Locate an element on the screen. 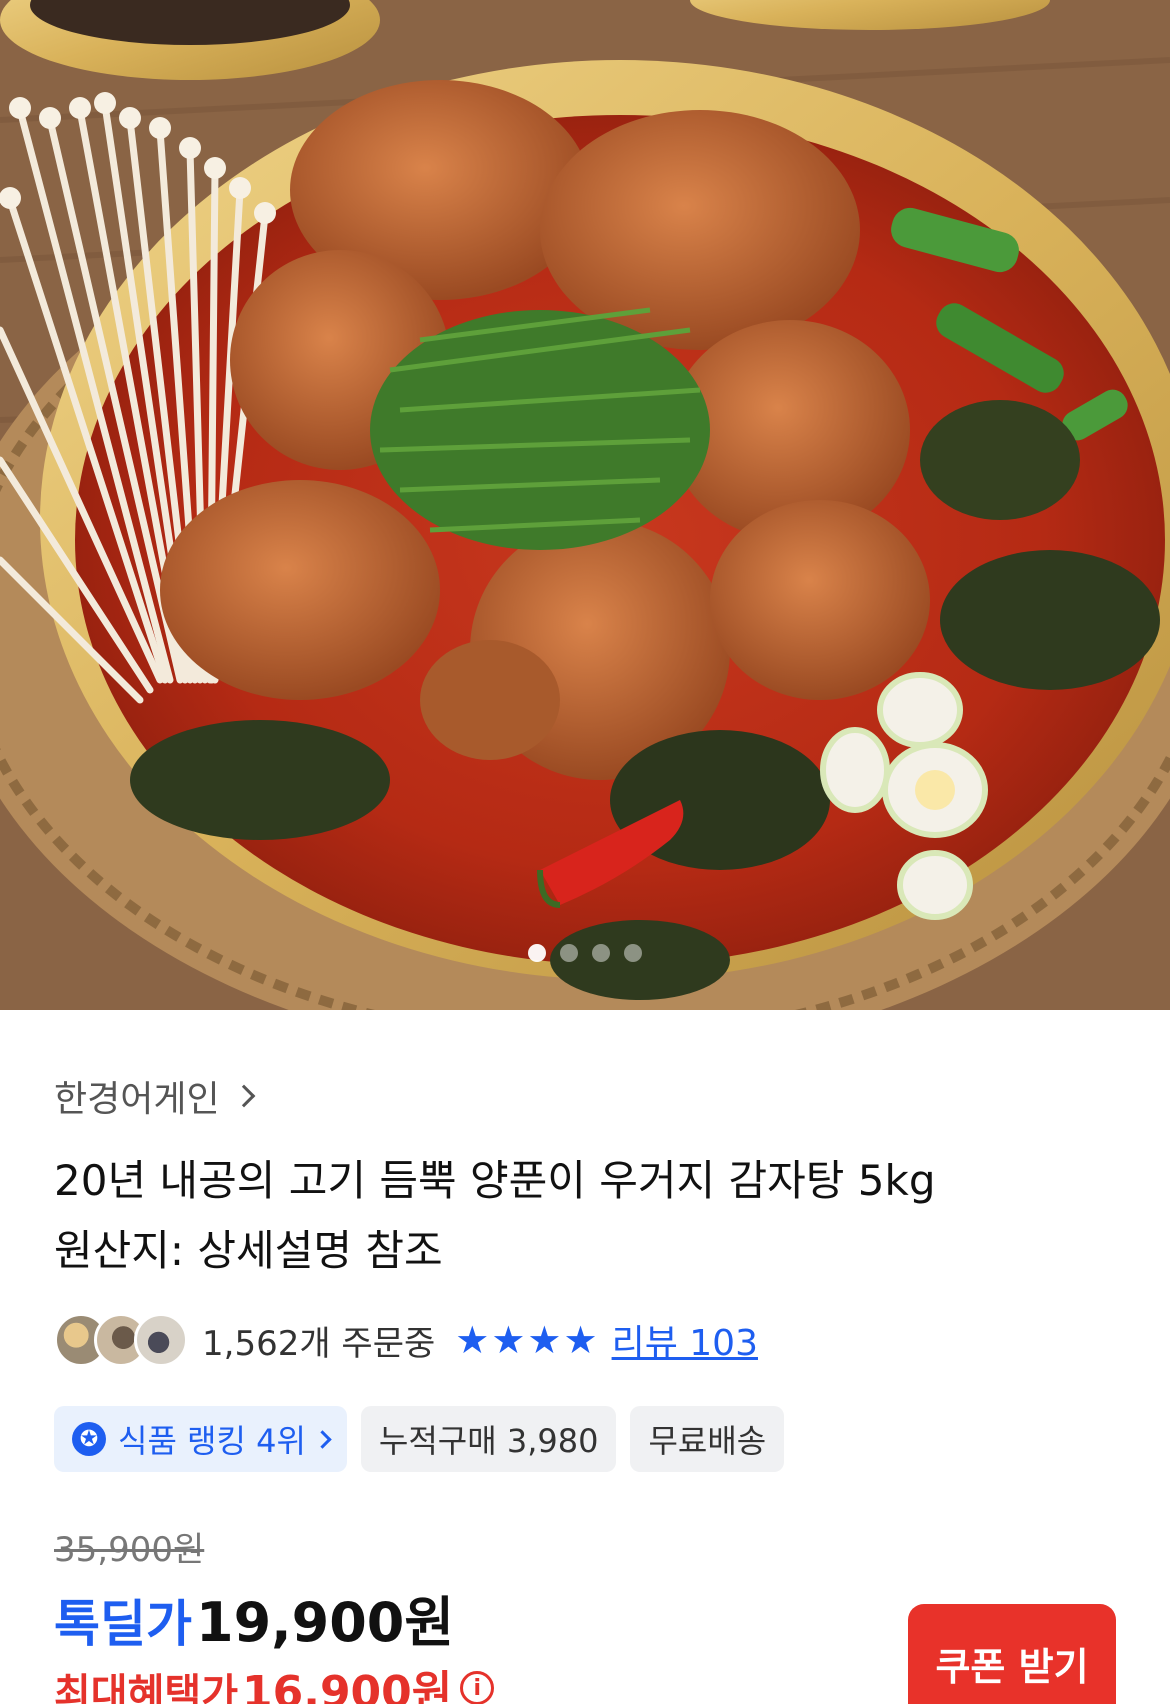 This screenshot has height=1704, width=1170. max-benefit-price: 16,900원 is located at coordinates (347, 1685).